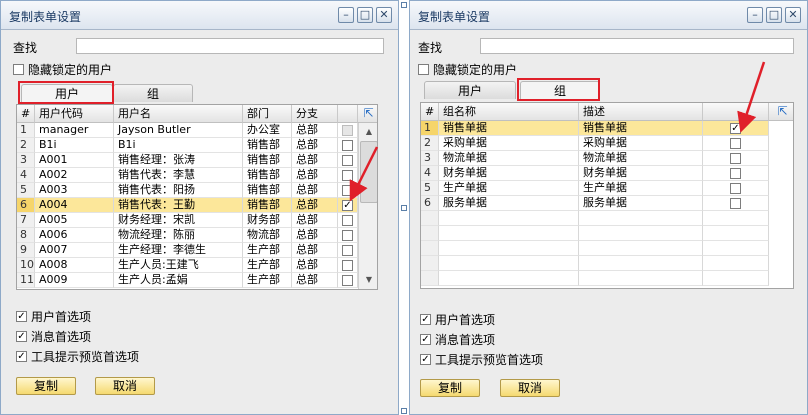  I want to click on vertical-scrollbar: ▲ ▼, so click(367, 206).